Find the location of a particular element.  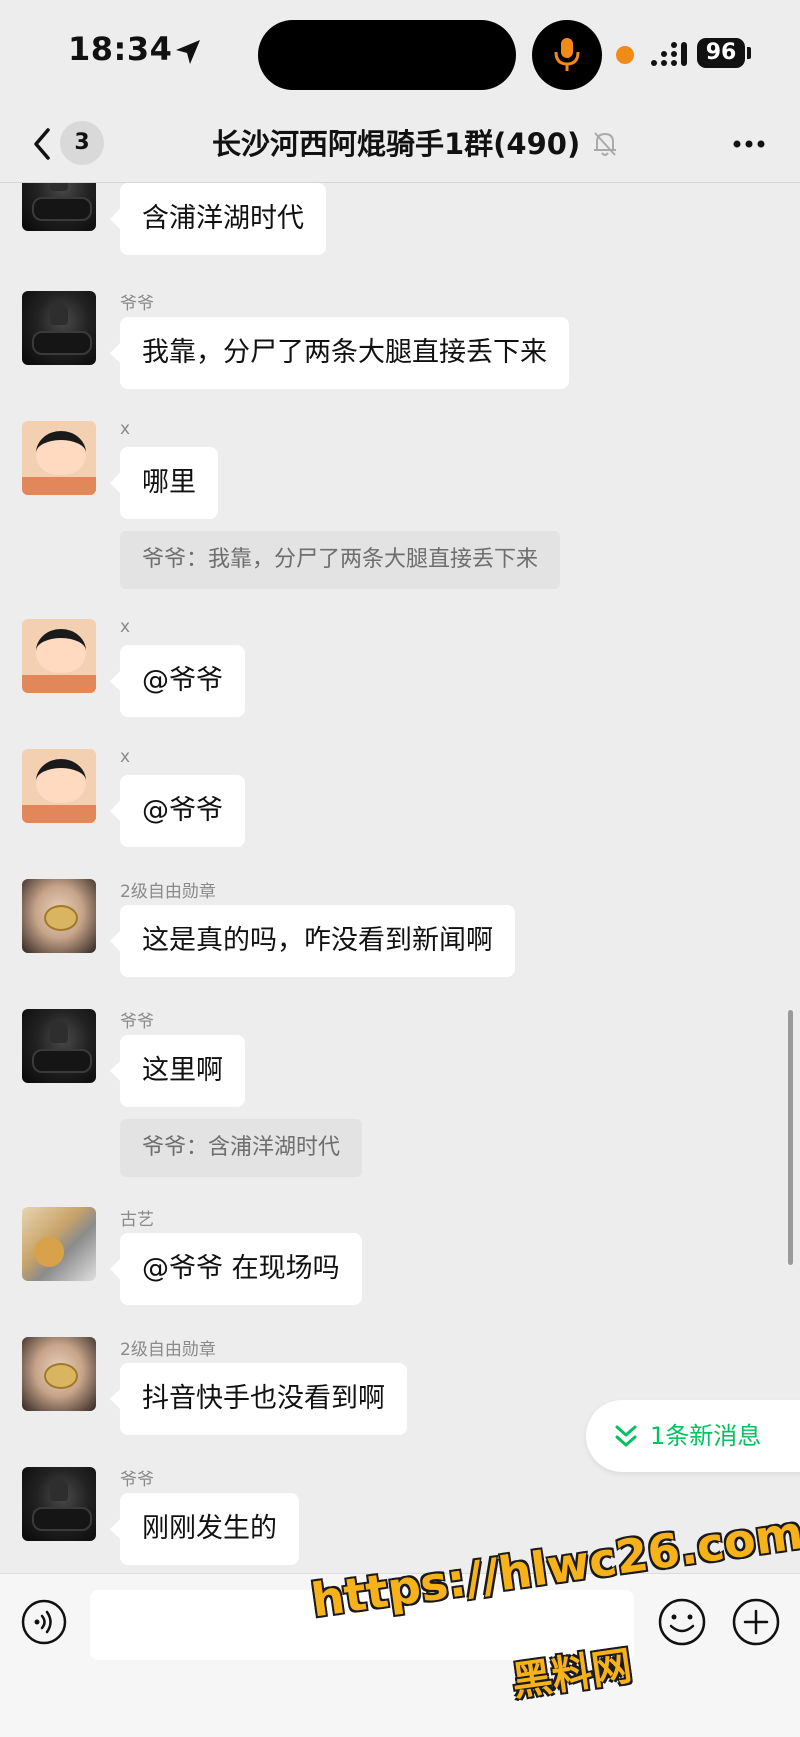

chat-header: 3 长沙河西阿焜骑手1群(490) is located at coordinates (400, 146).